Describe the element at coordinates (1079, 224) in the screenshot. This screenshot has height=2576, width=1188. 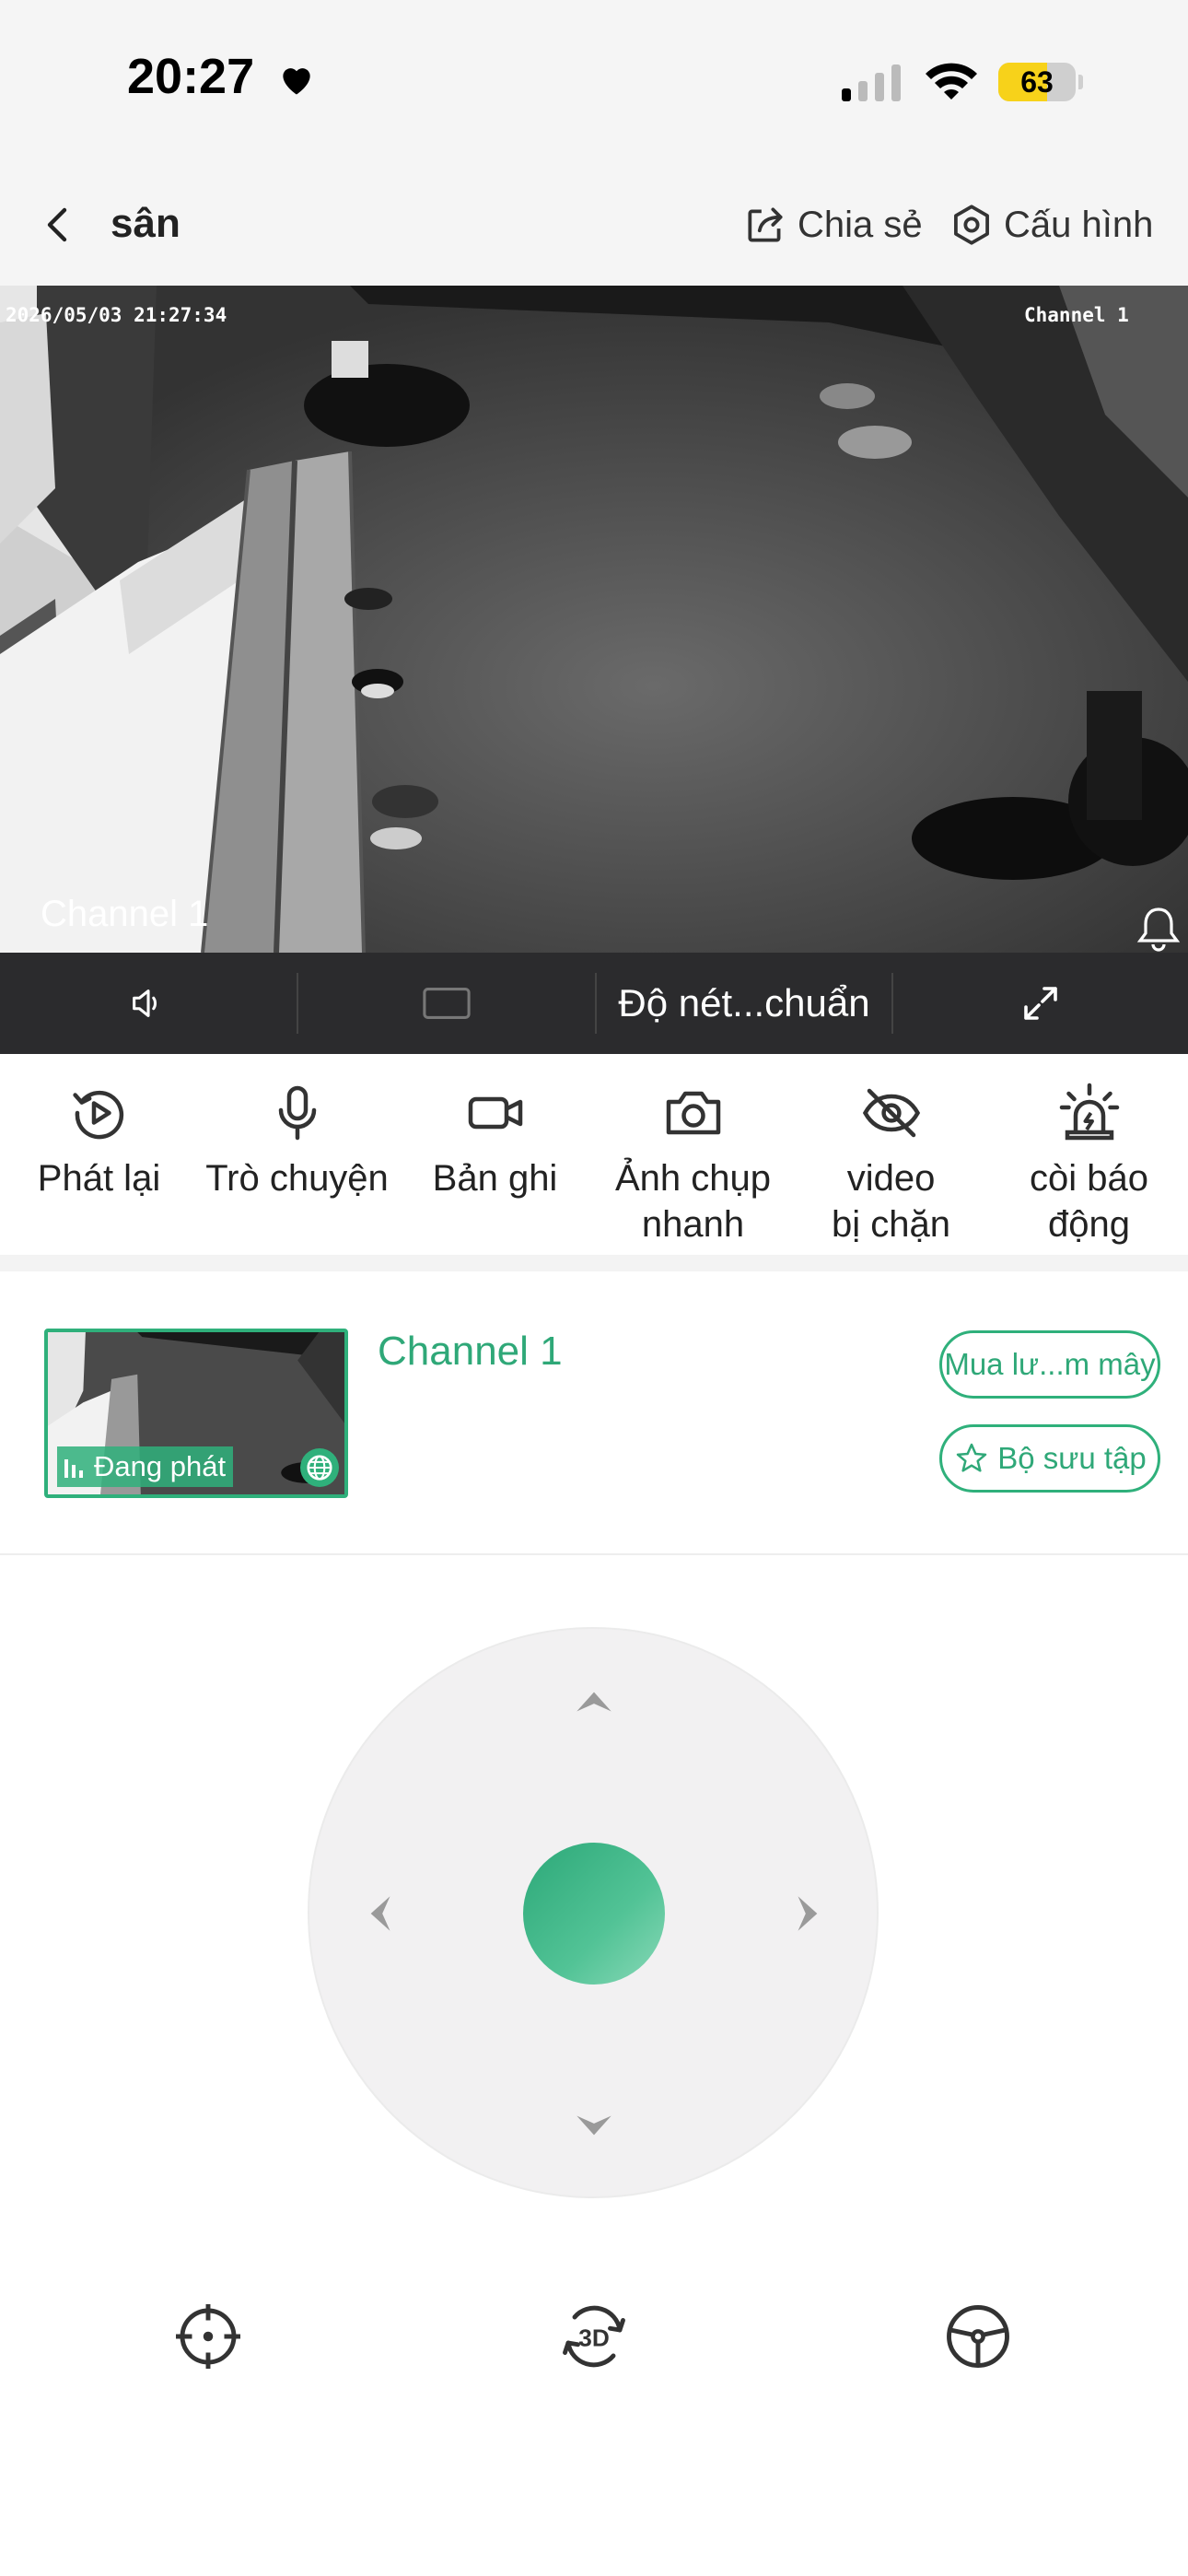
I see `settings-label: Cấu hình` at that location.